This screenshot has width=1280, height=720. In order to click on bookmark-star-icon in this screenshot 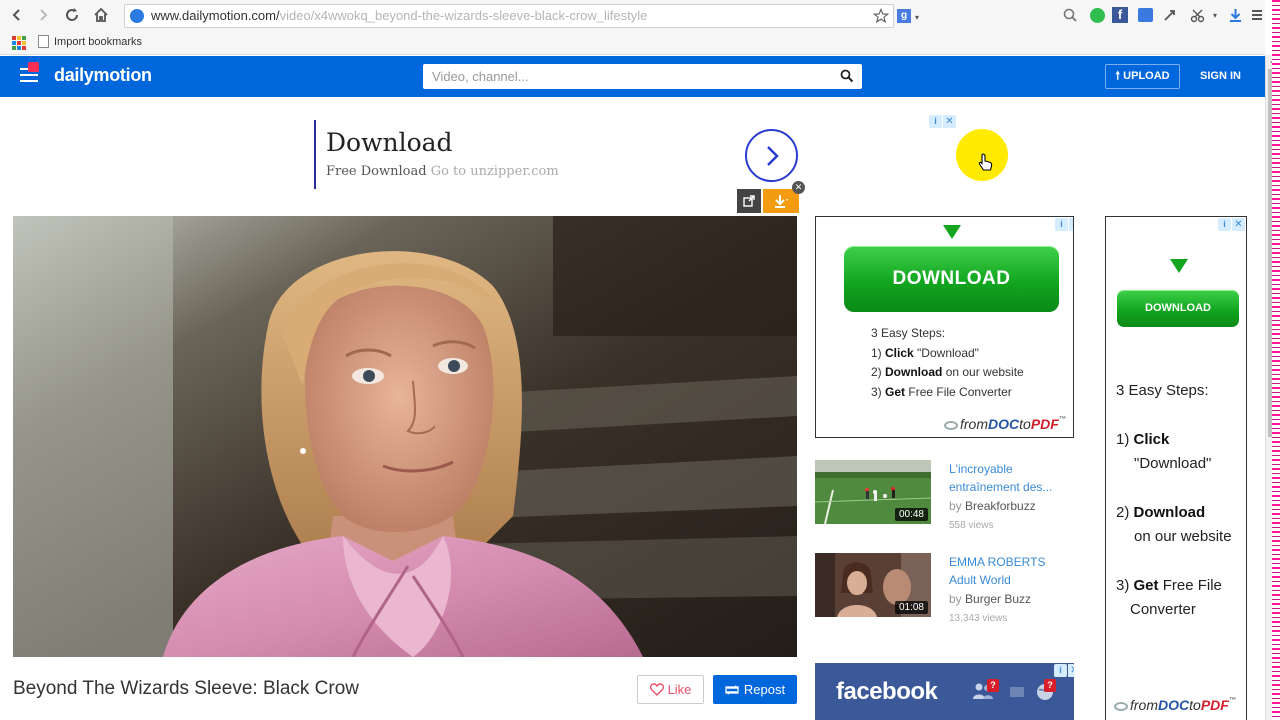, I will do `click(881, 16)`.